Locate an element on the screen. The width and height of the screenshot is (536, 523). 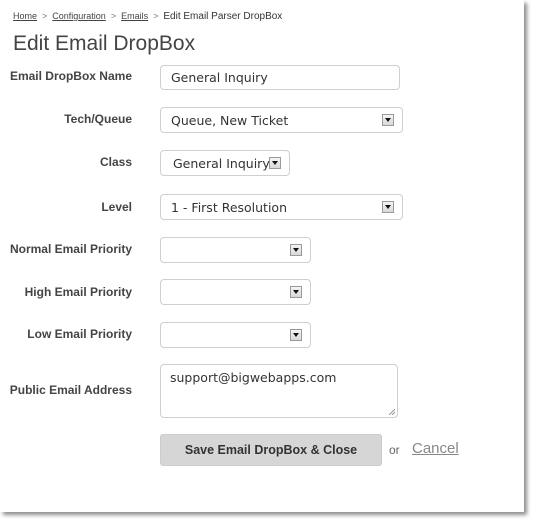
level-value: 1 - First Resolution is located at coordinates (229, 207).